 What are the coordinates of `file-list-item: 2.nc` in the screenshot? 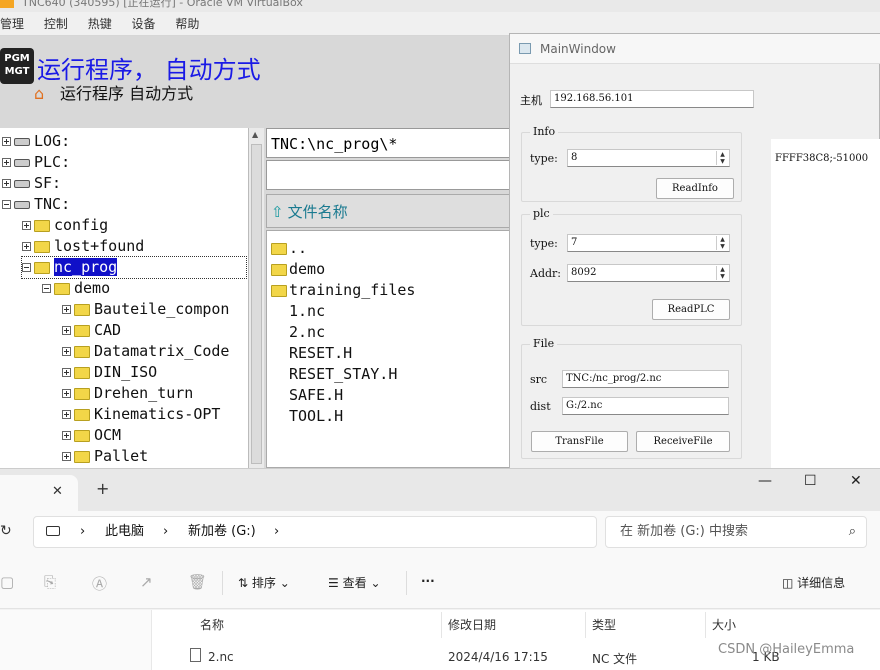 It's located at (307, 332).